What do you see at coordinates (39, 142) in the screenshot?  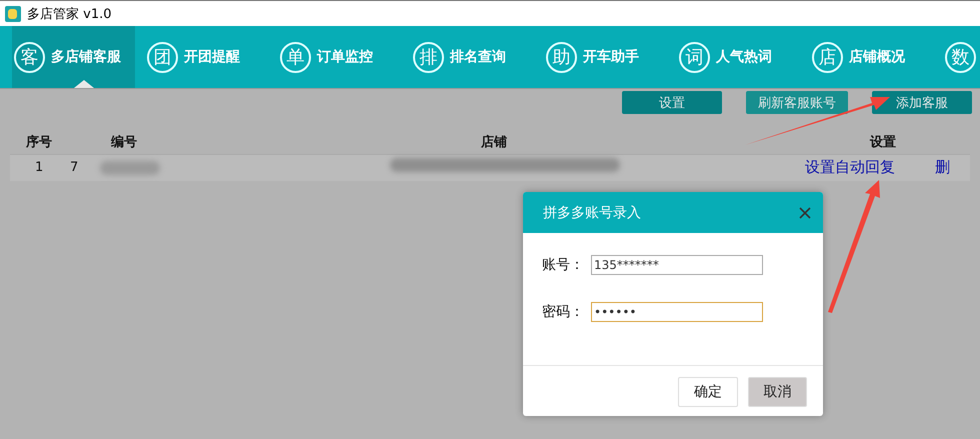 I see `column-header: 序号` at bounding box center [39, 142].